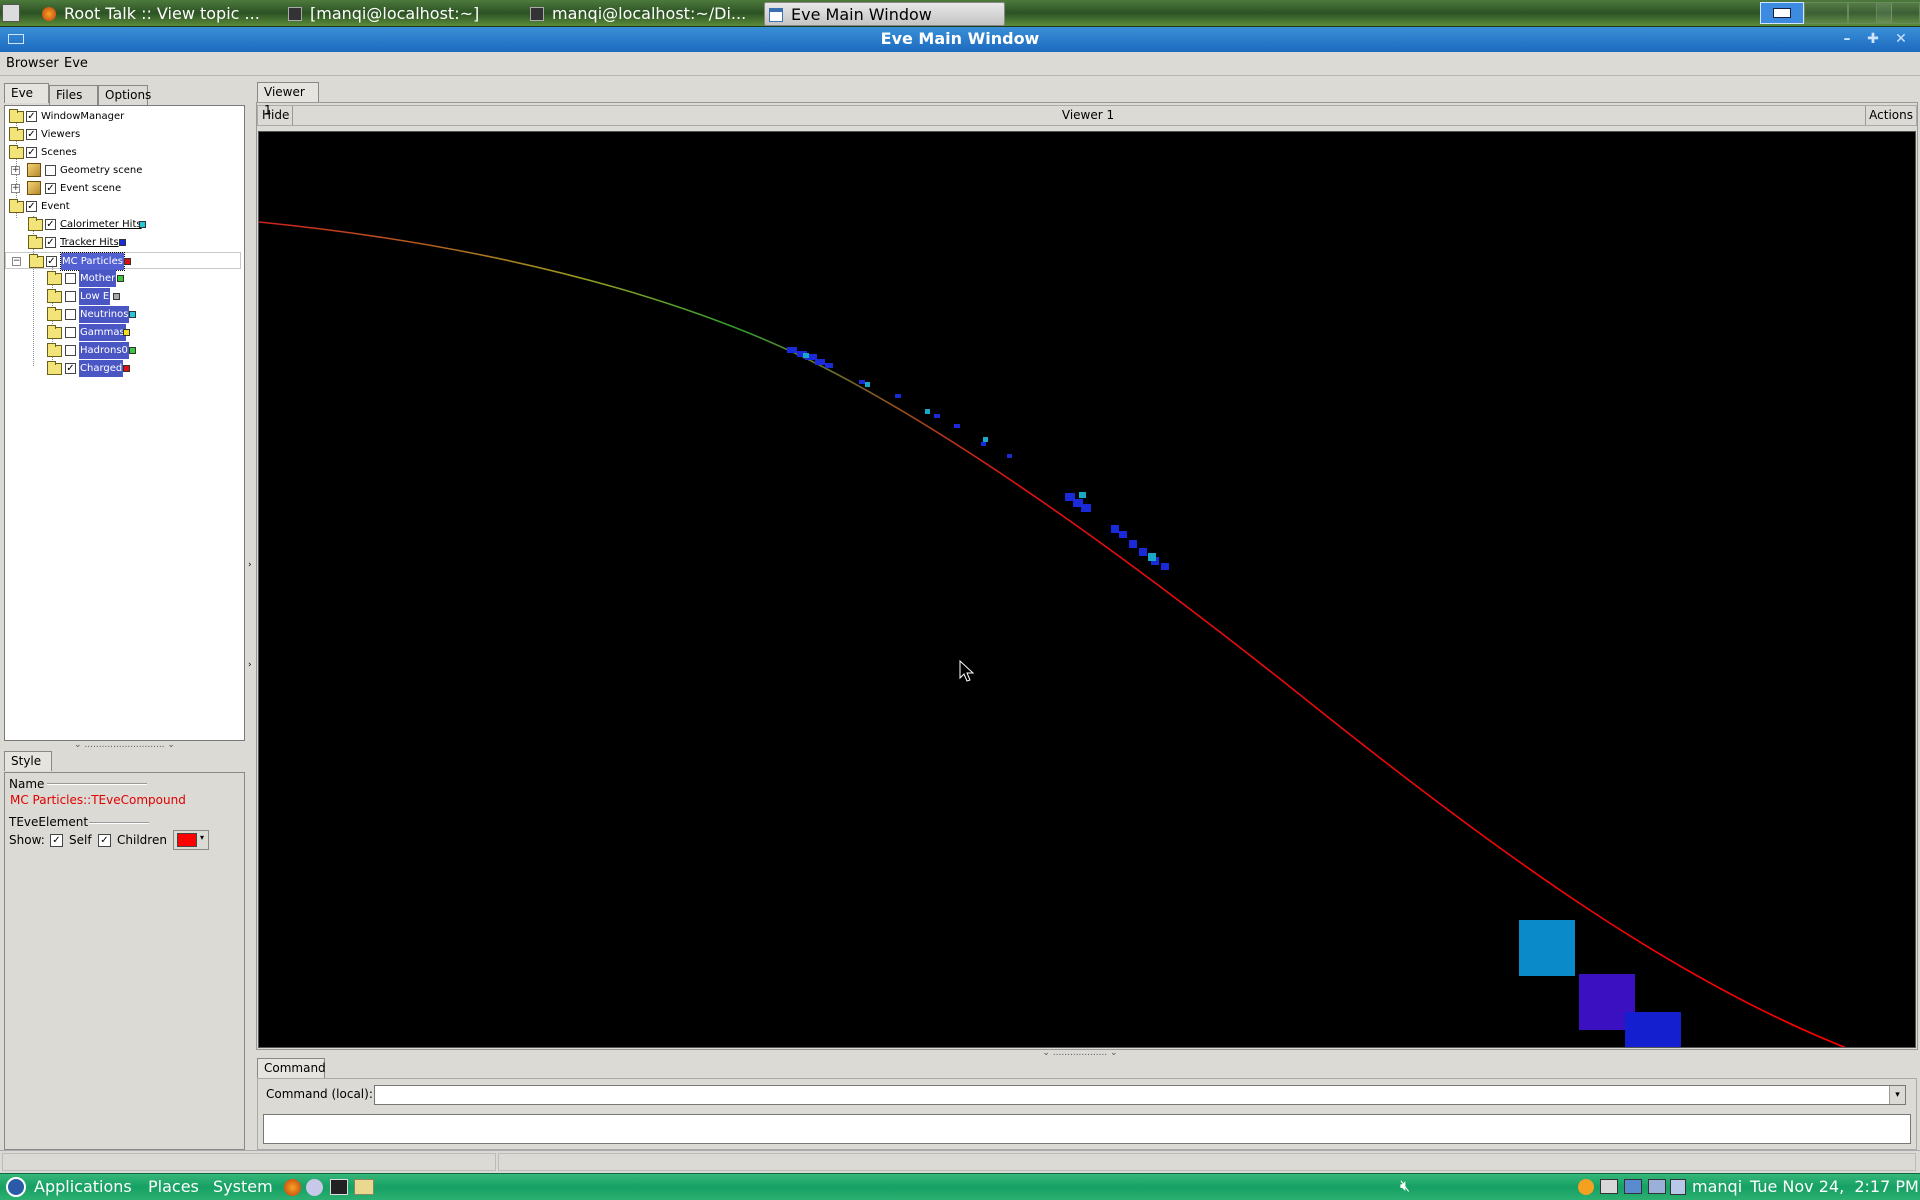 Image resolution: width=1920 pixels, height=1200 pixels. I want to click on folder-icon, so click(54, 368).